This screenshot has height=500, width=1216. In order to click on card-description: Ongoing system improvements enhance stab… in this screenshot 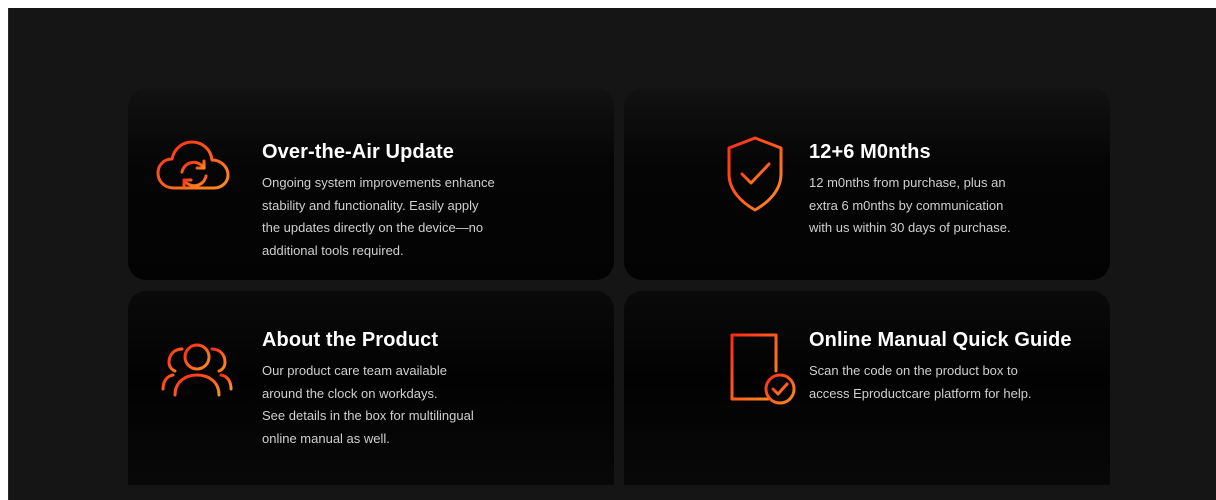, I will do `click(378, 216)`.